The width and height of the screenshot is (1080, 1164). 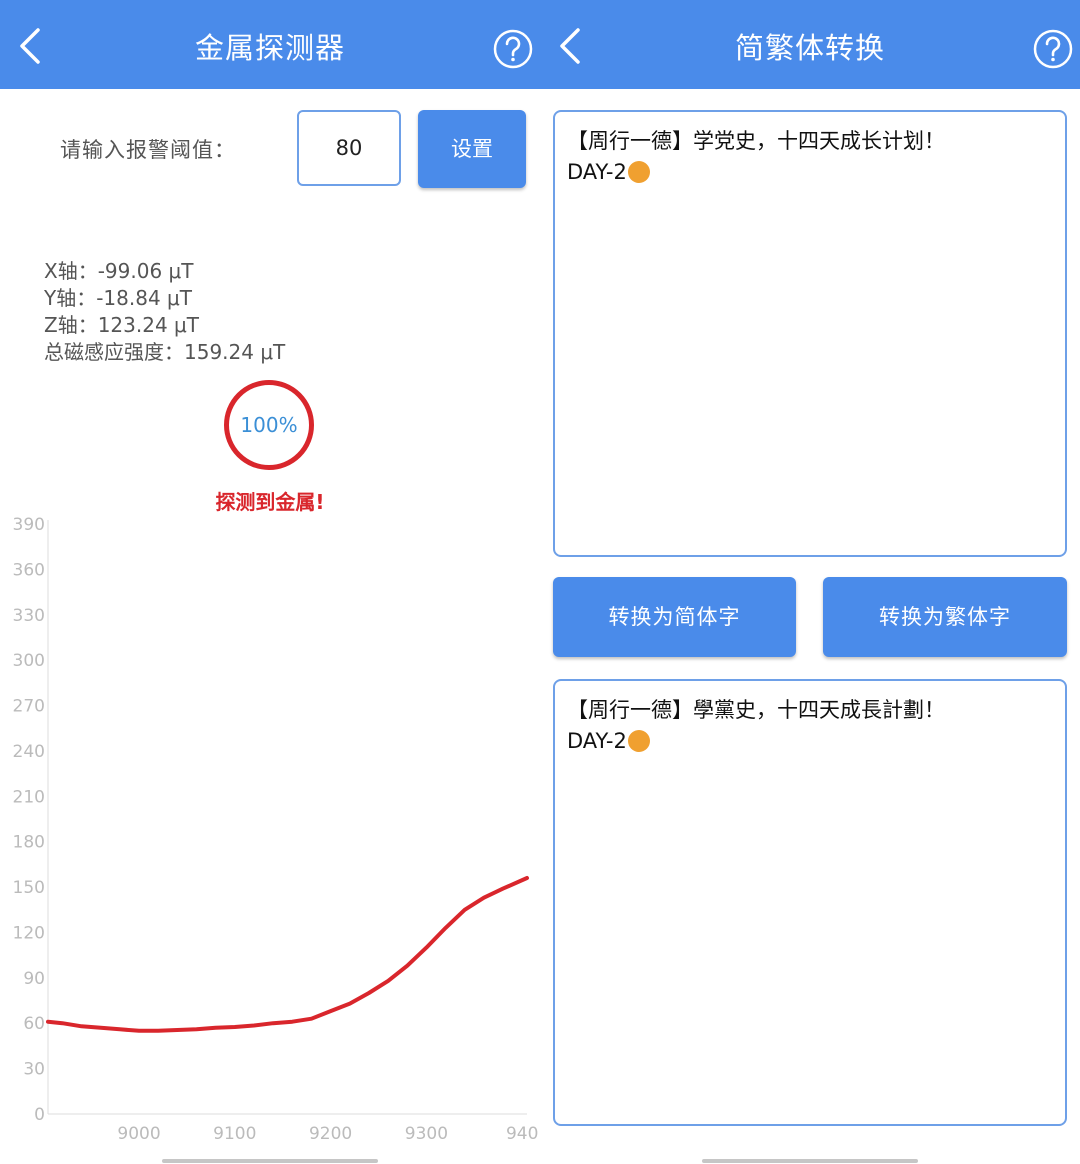 I want to click on y-tick-label: 120, so click(x=29, y=933).